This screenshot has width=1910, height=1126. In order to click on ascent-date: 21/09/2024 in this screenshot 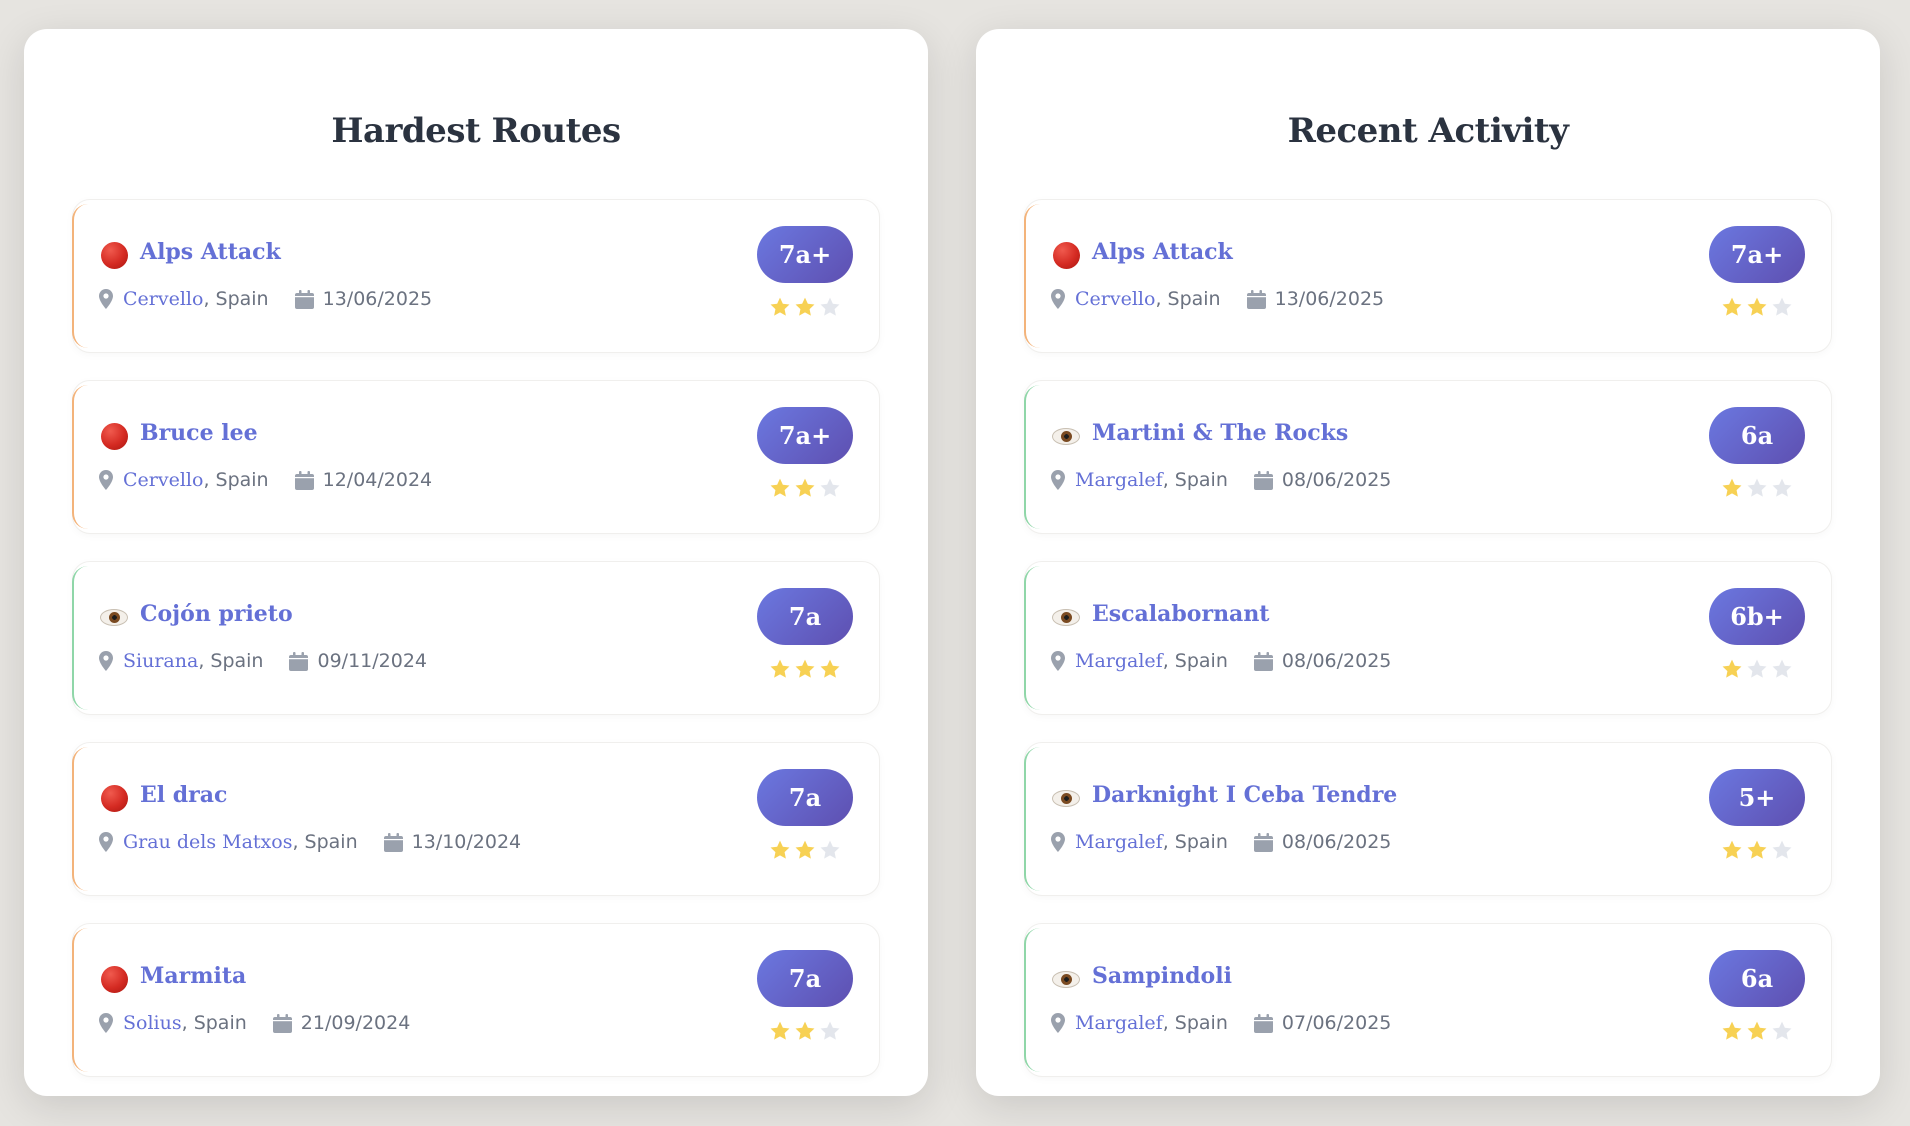, I will do `click(355, 1023)`.